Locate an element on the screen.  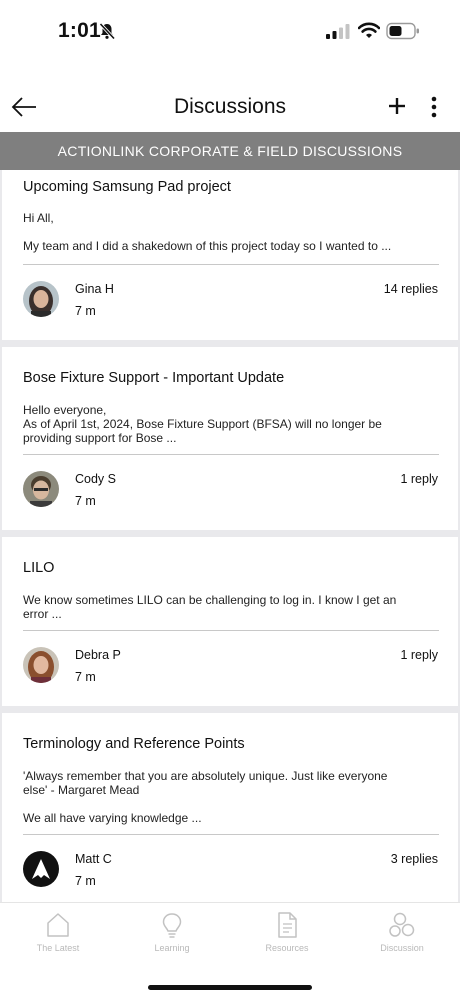
tab-label: Learning is located at coordinates (172, 948).